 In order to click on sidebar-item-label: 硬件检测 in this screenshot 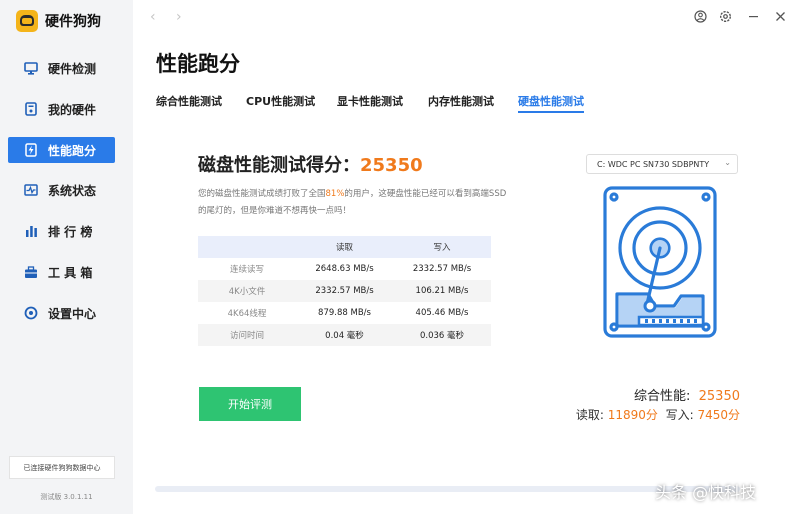, I will do `click(72, 68)`.